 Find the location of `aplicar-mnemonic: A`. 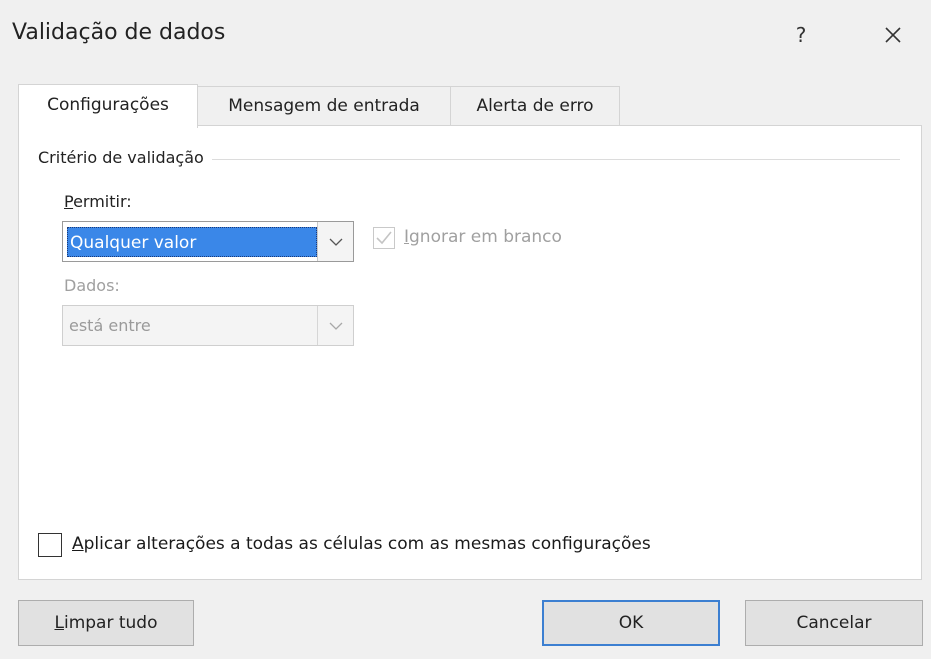

aplicar-mnemonic: A is located at coordinates (78, 544).